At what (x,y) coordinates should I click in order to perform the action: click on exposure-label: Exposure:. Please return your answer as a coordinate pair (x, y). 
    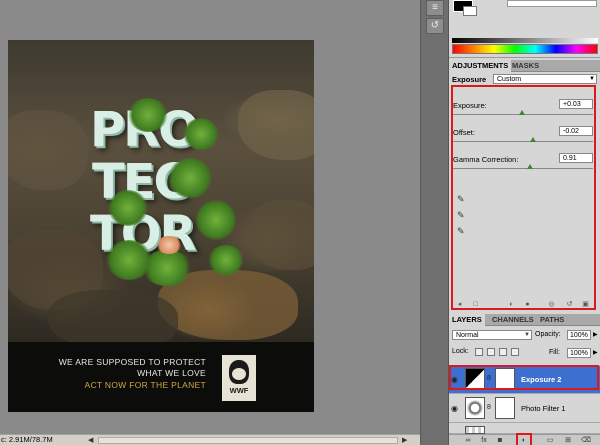
    Looking at the image, I should click on (470, 105).